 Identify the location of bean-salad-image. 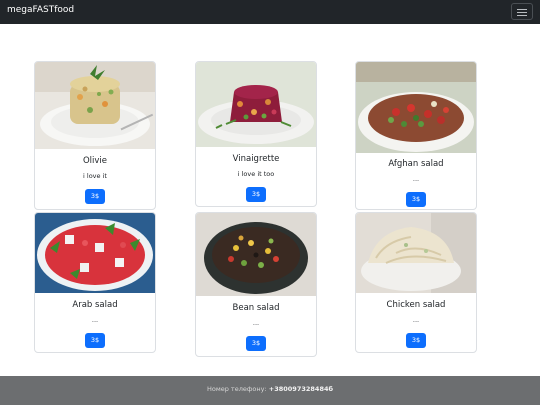
(256, 254).